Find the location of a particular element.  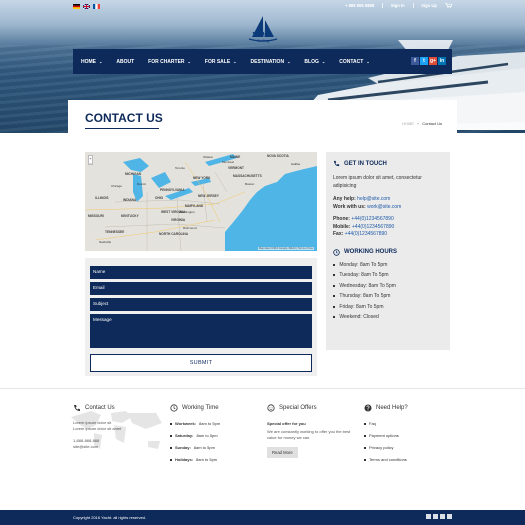

title-underline is located at coordinates (122, 128).